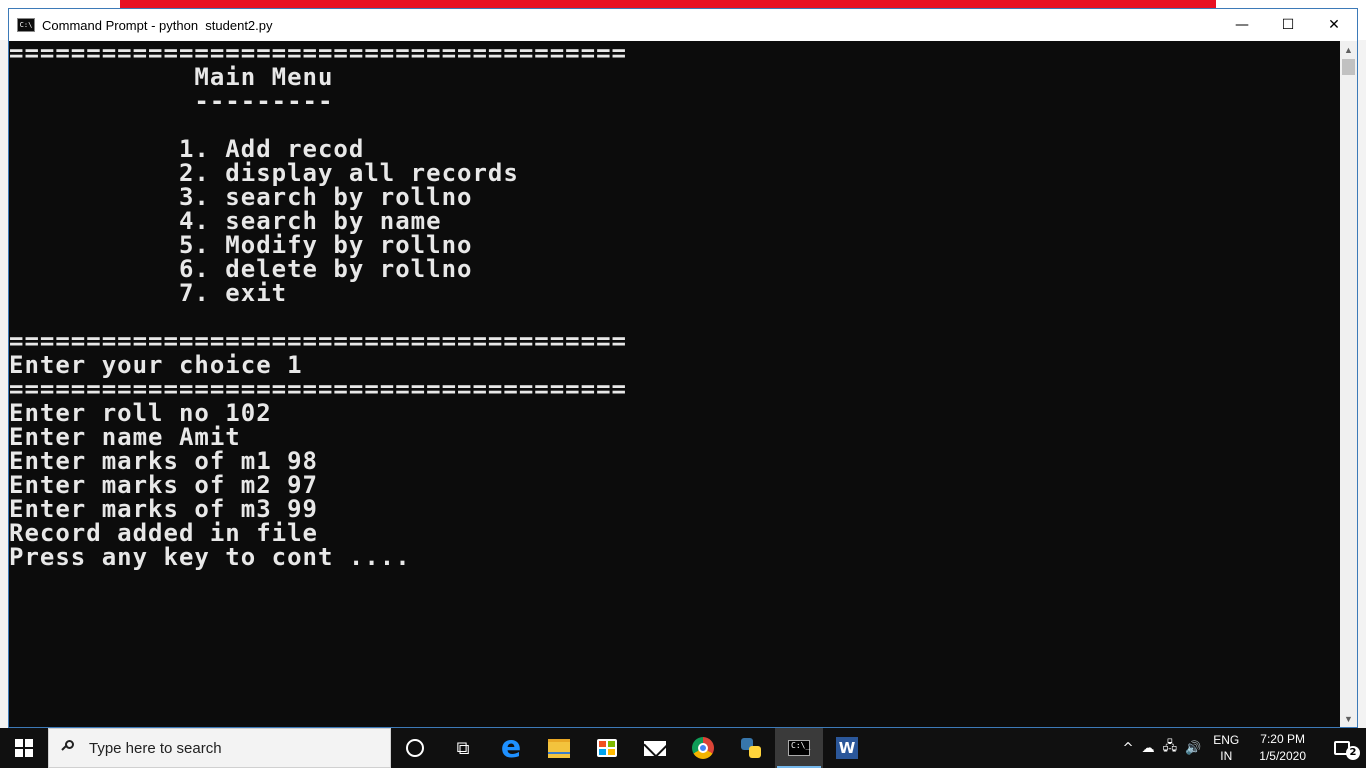 This screenshot has width=1366, height=768. What do you see at coordinates (148, 293) in the screenshot?
I see `console-line: 7. exit` at bounding box center [148, 293].